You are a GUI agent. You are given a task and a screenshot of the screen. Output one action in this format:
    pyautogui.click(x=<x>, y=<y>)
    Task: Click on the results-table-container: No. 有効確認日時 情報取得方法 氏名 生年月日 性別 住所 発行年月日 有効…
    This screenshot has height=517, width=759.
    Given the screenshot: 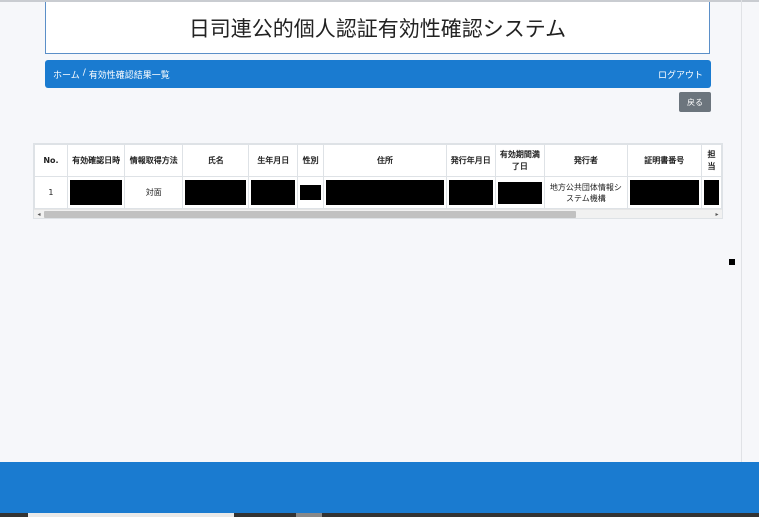 What is the action you would take?
    pyautogui.click(x=378, y=181)
    